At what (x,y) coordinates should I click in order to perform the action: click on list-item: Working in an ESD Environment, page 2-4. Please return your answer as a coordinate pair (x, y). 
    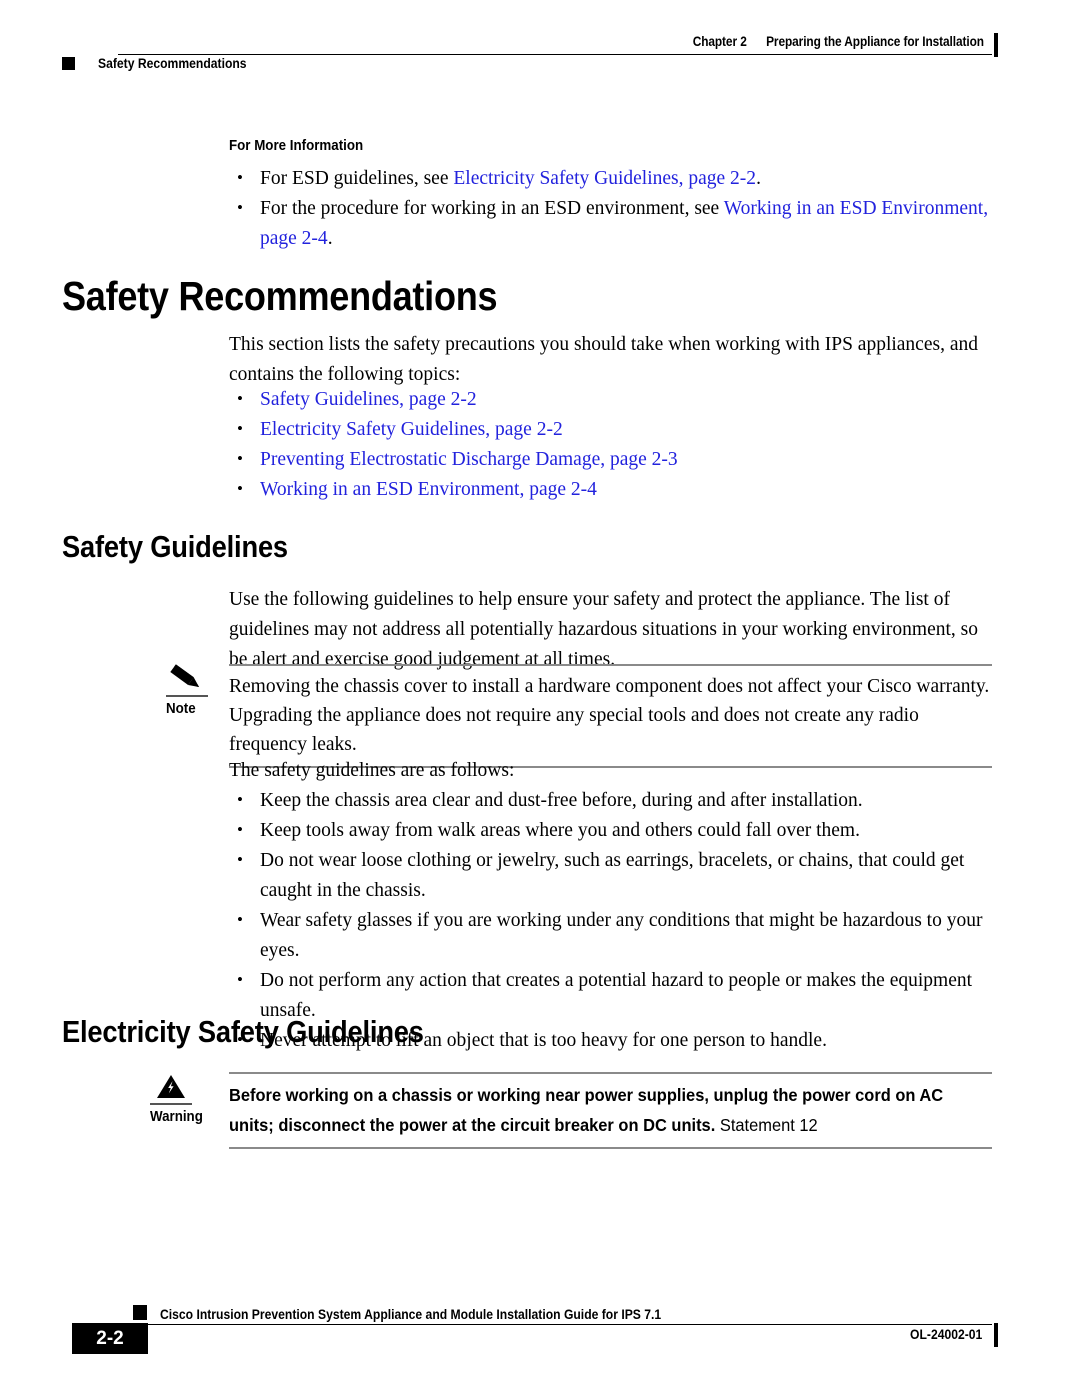
    Looking at the image, I should click on (610, 489).